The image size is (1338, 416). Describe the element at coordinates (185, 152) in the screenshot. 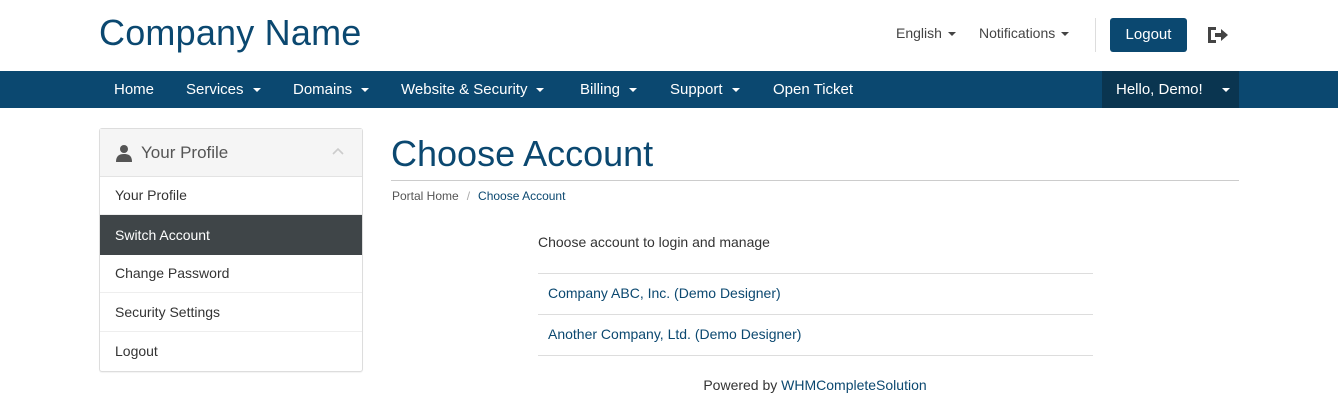

I see `sidebar-panel-title: Your Profile` at that location.